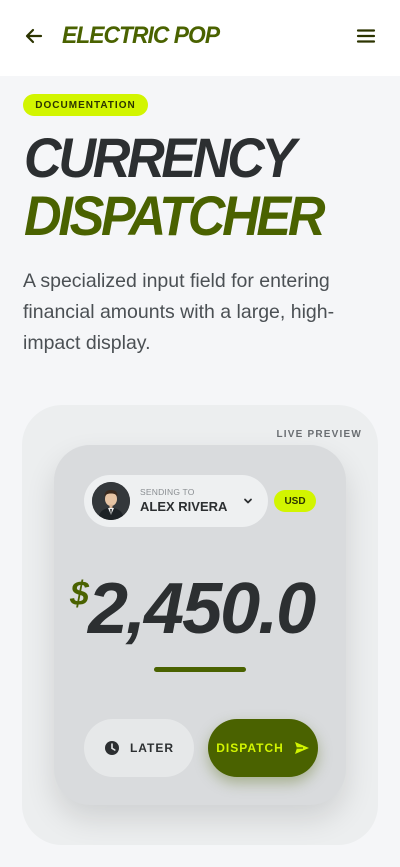  What do you see at coordinates (175, 215) in the screenshot?
I see `page-title-line-2: DISPATCHER` at bounding box center [175, 215].